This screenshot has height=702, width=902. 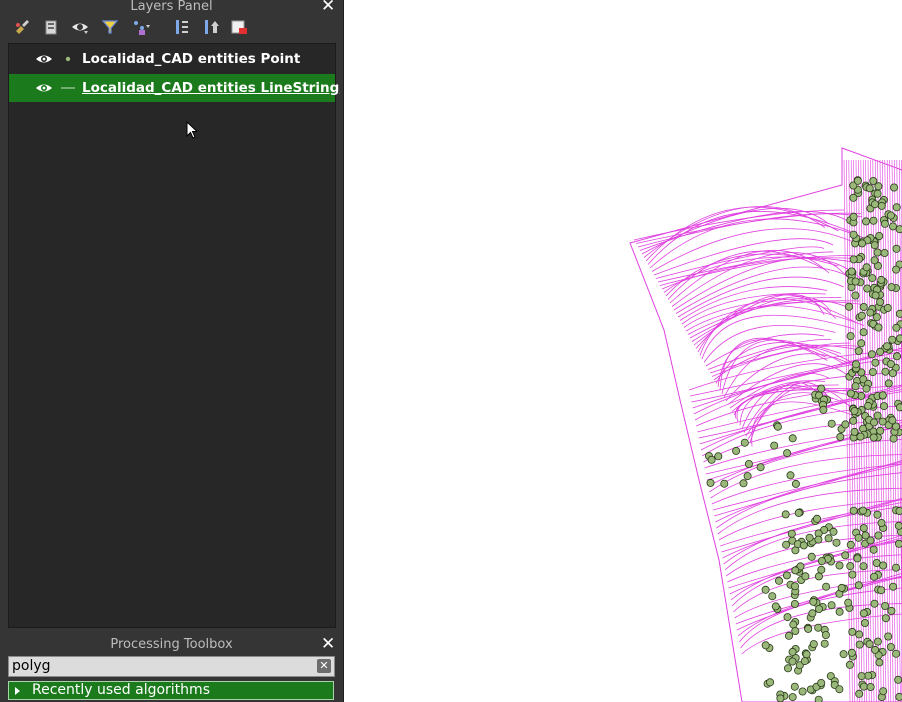 What do you see at coordinates (17, 691) in the screenshot?
I see `expand-arrow-icon` at bounding box center [17, 691].